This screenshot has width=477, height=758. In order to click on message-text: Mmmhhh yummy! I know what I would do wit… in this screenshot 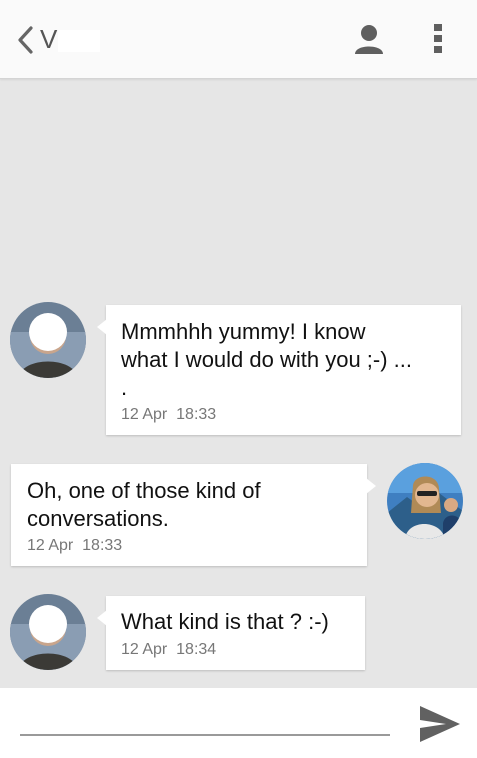, I will do `click(266, 360)`.